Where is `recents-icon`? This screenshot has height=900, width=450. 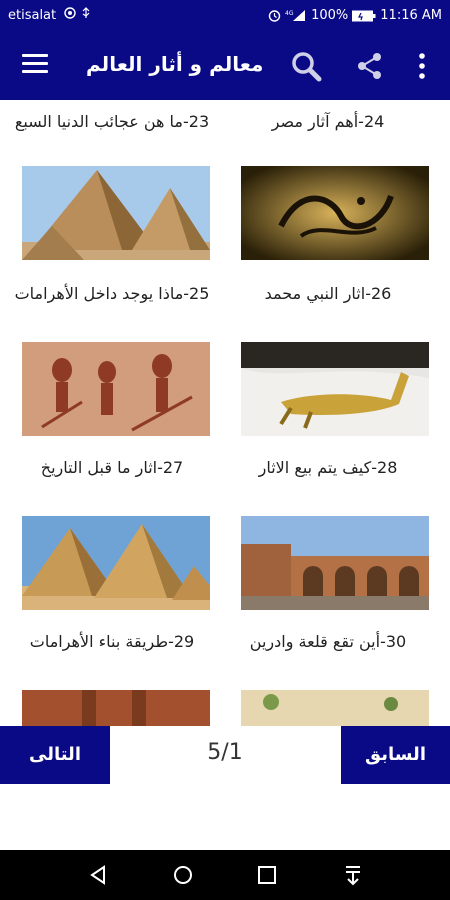 recents-icon is located at coordinates (267, 875).